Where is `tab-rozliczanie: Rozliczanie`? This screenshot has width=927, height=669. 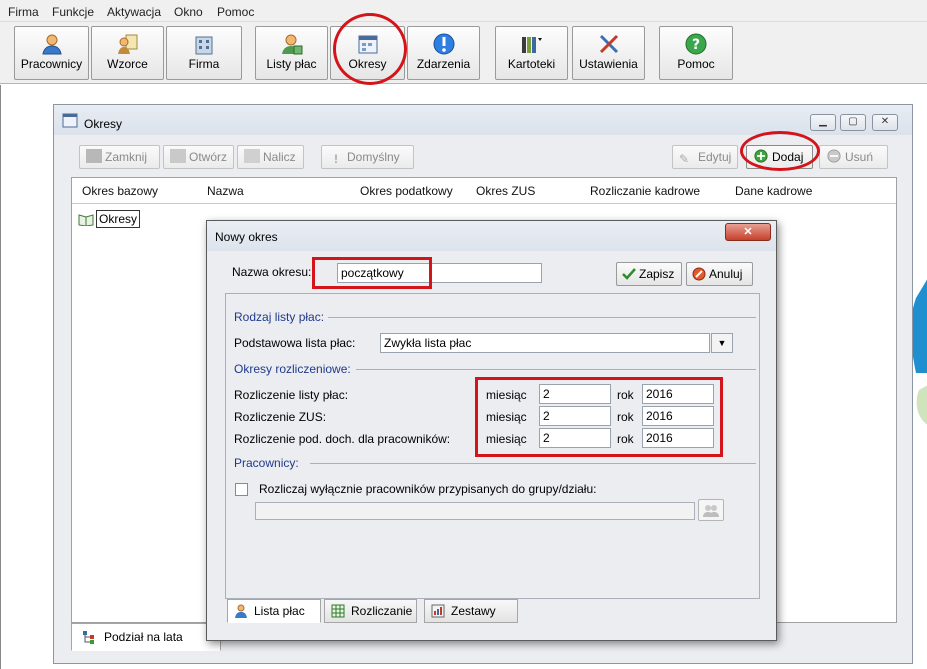
tab-rozliczanie: Rozliczanie is located at coordinates (370, 611).